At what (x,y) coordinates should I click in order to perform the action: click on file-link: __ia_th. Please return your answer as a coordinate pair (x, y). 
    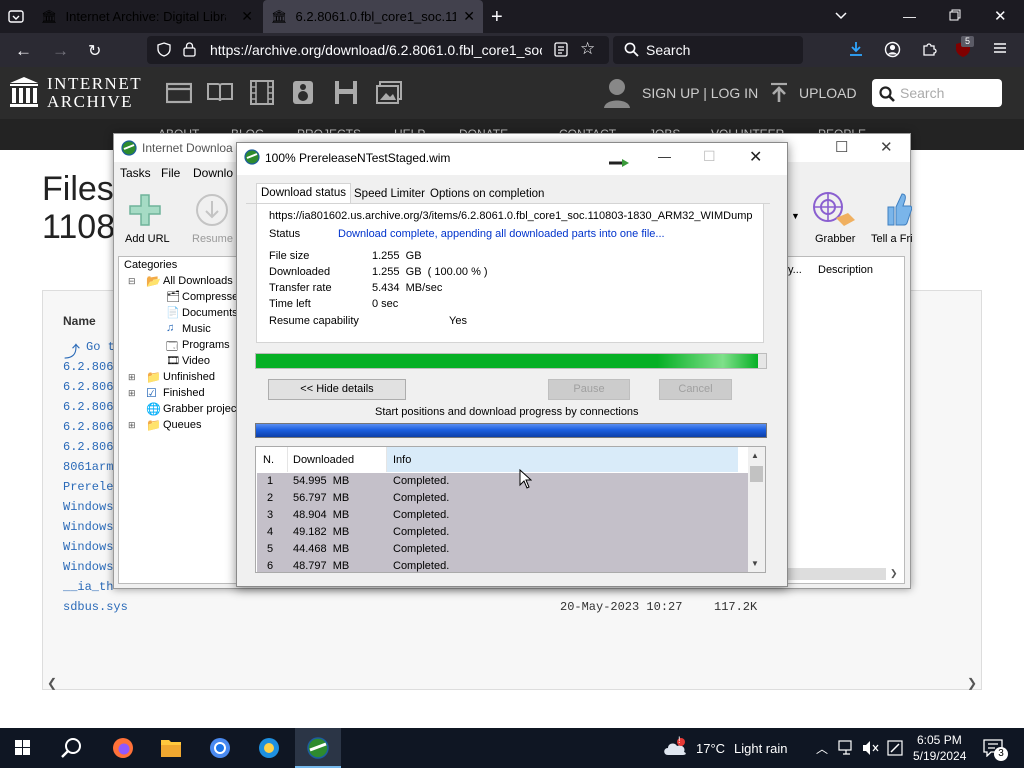
    Looking at the image, I should click on (88, 587).